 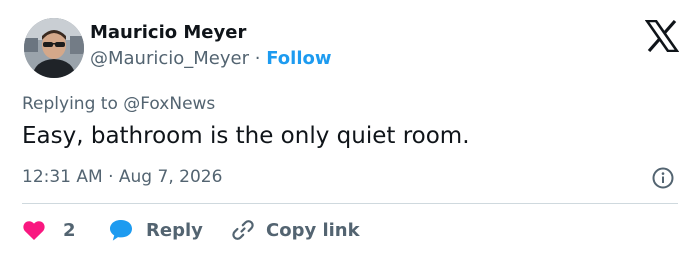 I want to click on avatar, so click(x=54, y=48).